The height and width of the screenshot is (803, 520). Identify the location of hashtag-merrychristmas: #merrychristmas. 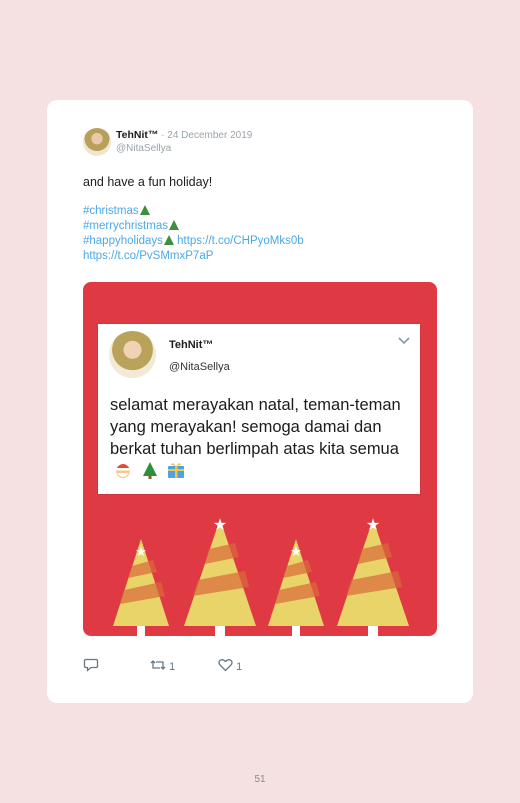
(125, 226).